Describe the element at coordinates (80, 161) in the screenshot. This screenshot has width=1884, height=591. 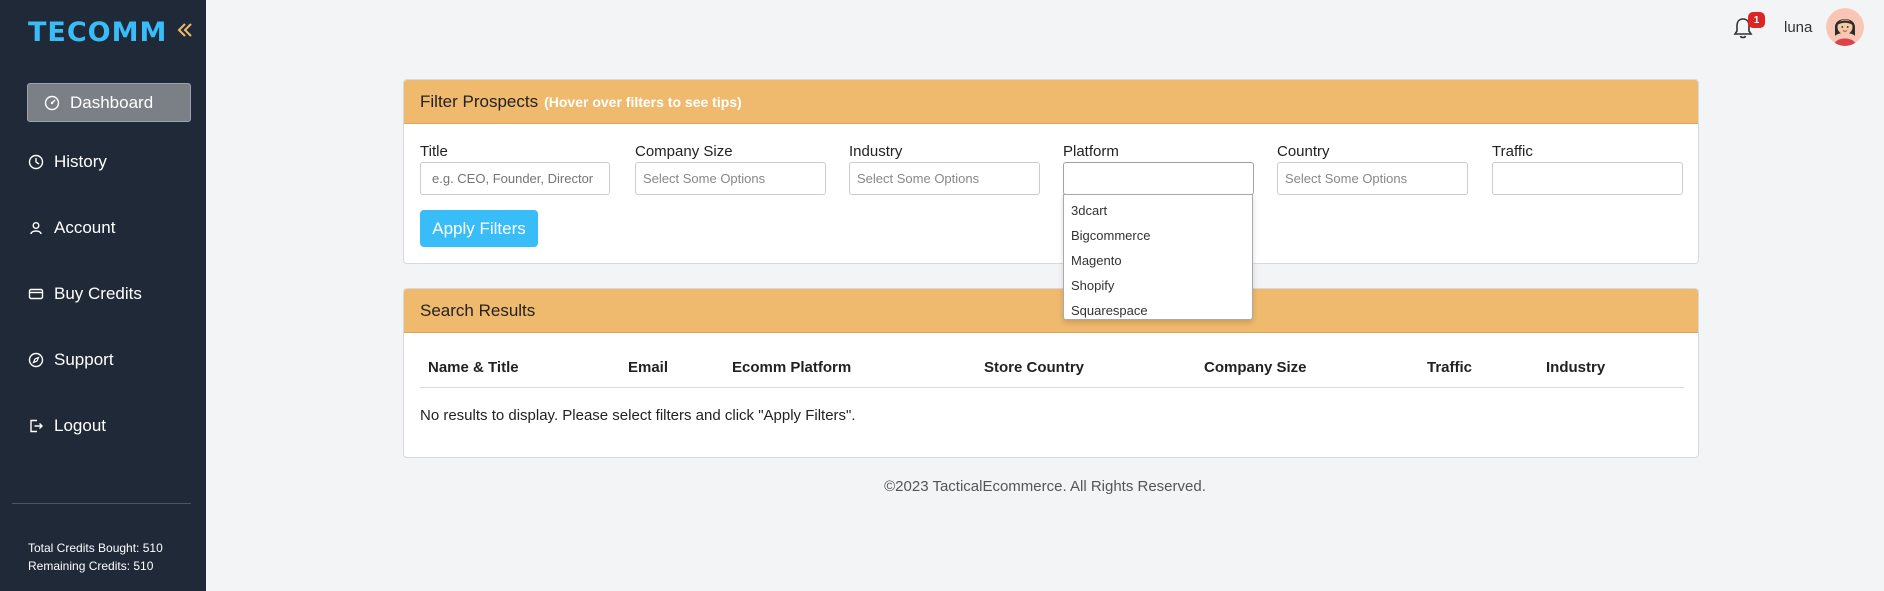
I see `sidebar-item-label: History` at that location.